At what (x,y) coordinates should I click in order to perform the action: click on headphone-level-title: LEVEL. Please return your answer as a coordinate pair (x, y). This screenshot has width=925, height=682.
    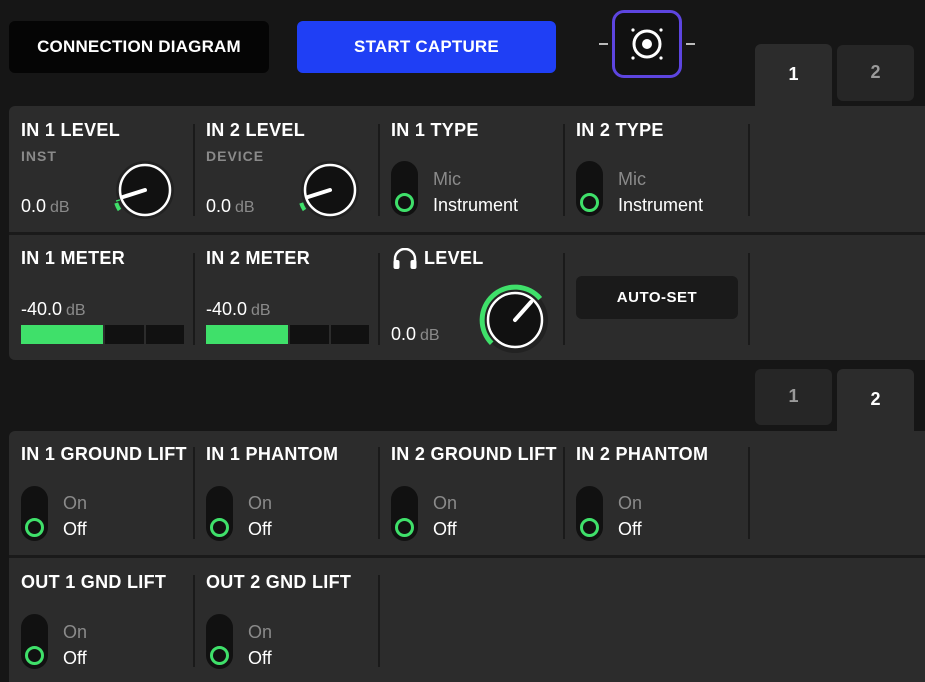
    Looking at the image, I should click on (454, 258).